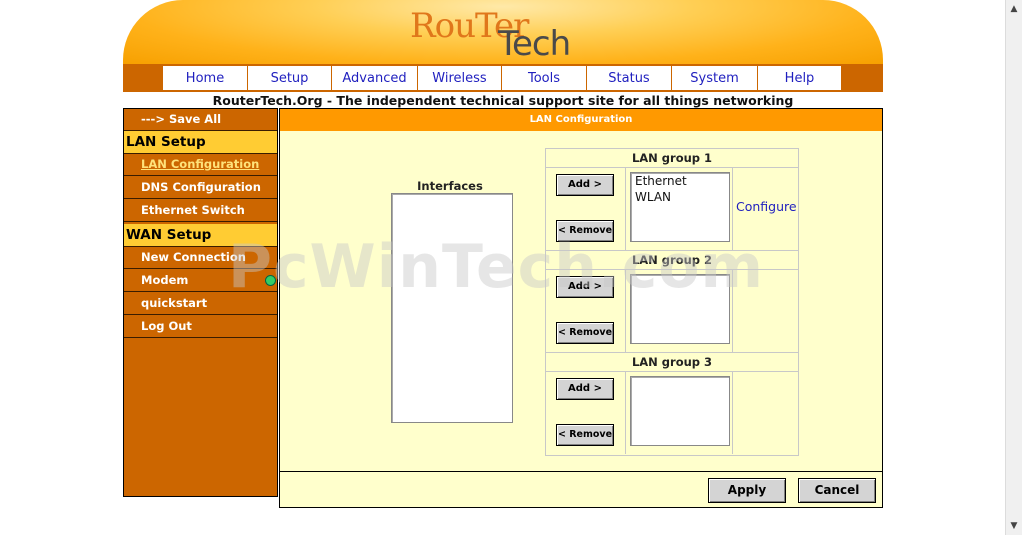 The image size is (1022, 535). What do you see at coordinates (452, 308) in the screenshot?
I see `interfaces-list` at bounding box center [452, 308].